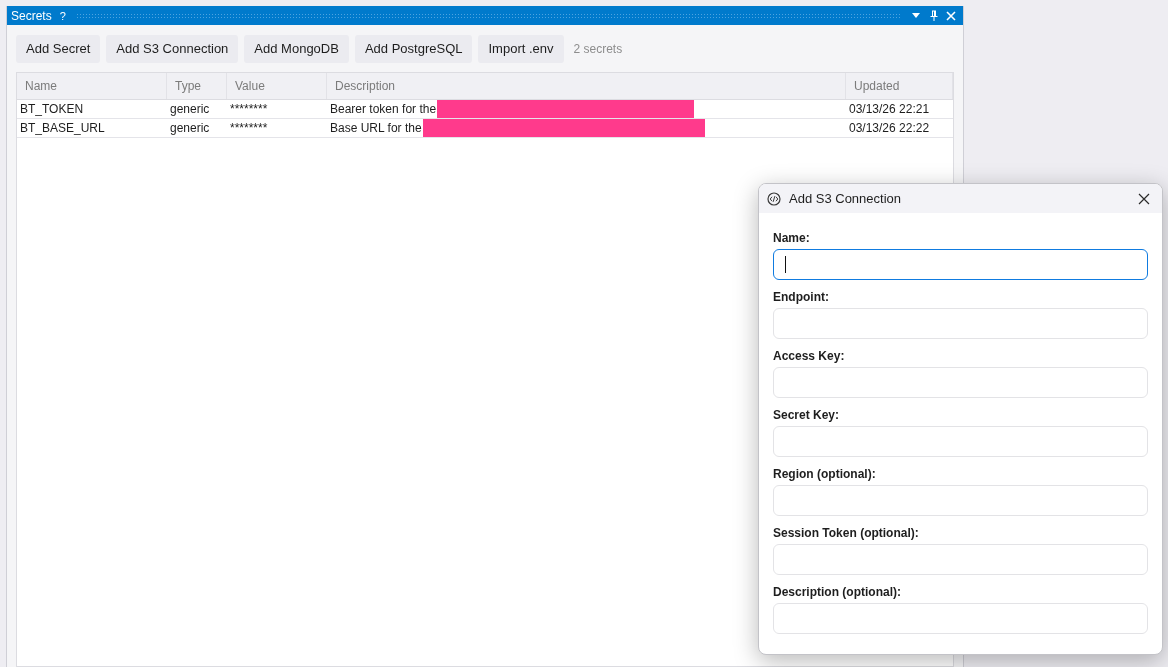 This screenshot has width=1168, height=667. Describe the element at coordinates (521, 49) in the screenshot. I see `toolbar-button: Import .env` at that location.